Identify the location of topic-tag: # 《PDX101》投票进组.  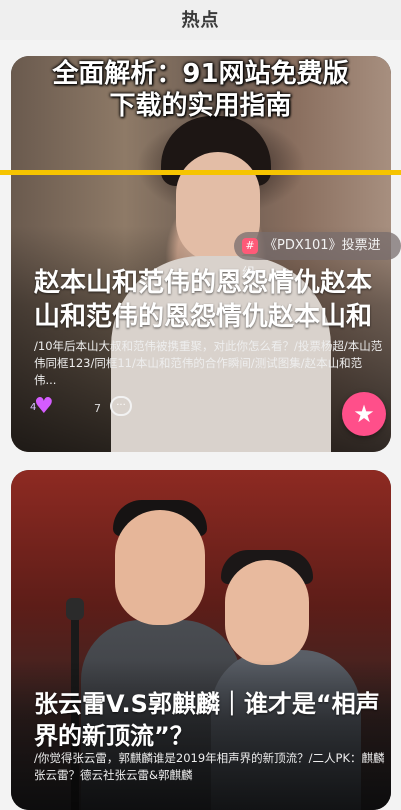
(317, 256).